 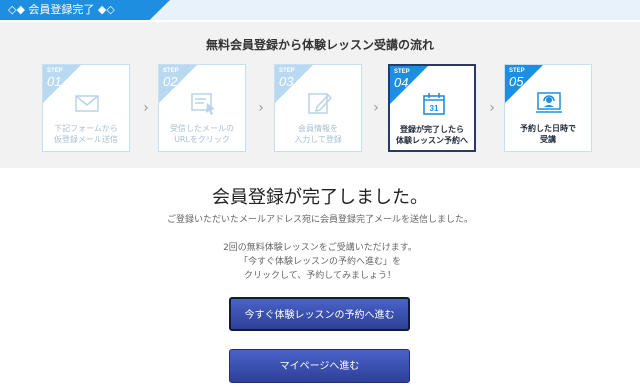 I want to click on page-title: ◇◆ 会員登録完了 ◆◇, so click(x=85, y=10).